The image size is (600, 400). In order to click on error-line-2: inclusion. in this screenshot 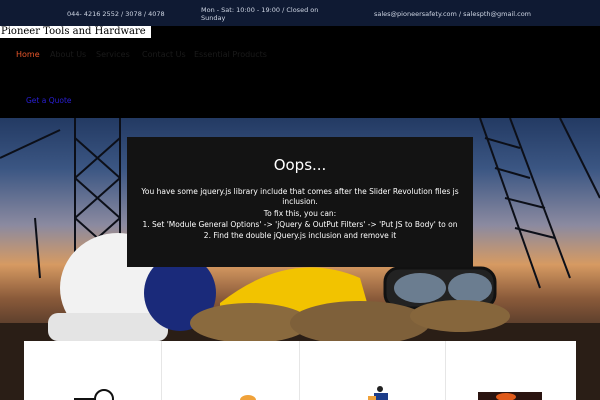, I will do `click(300, 201)`.